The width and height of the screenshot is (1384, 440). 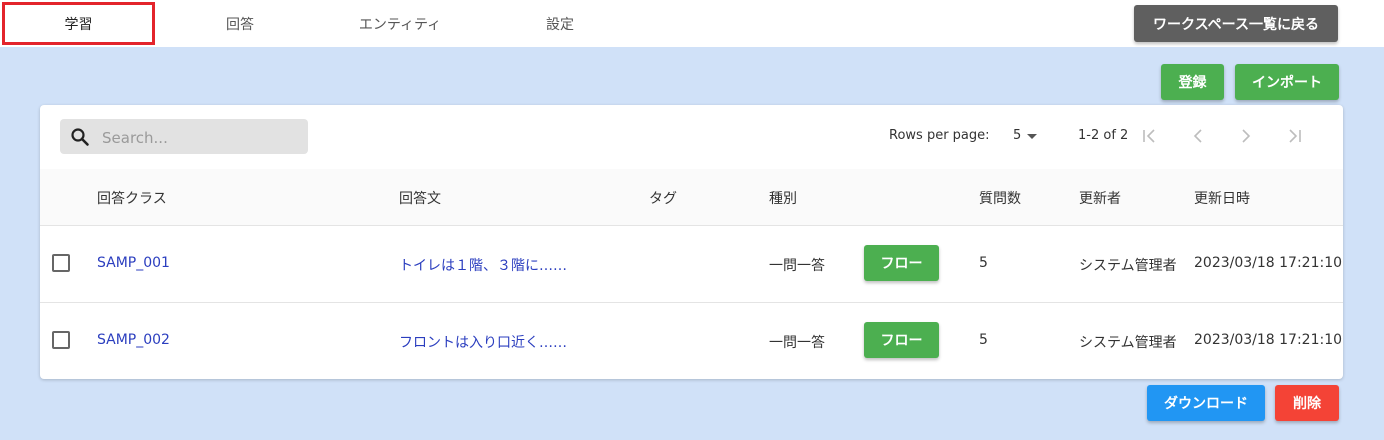 What do you see at coordinates (1192, 82) in the screenshot?
I see `register-button: 登録` at bounding box center [1192, 82].